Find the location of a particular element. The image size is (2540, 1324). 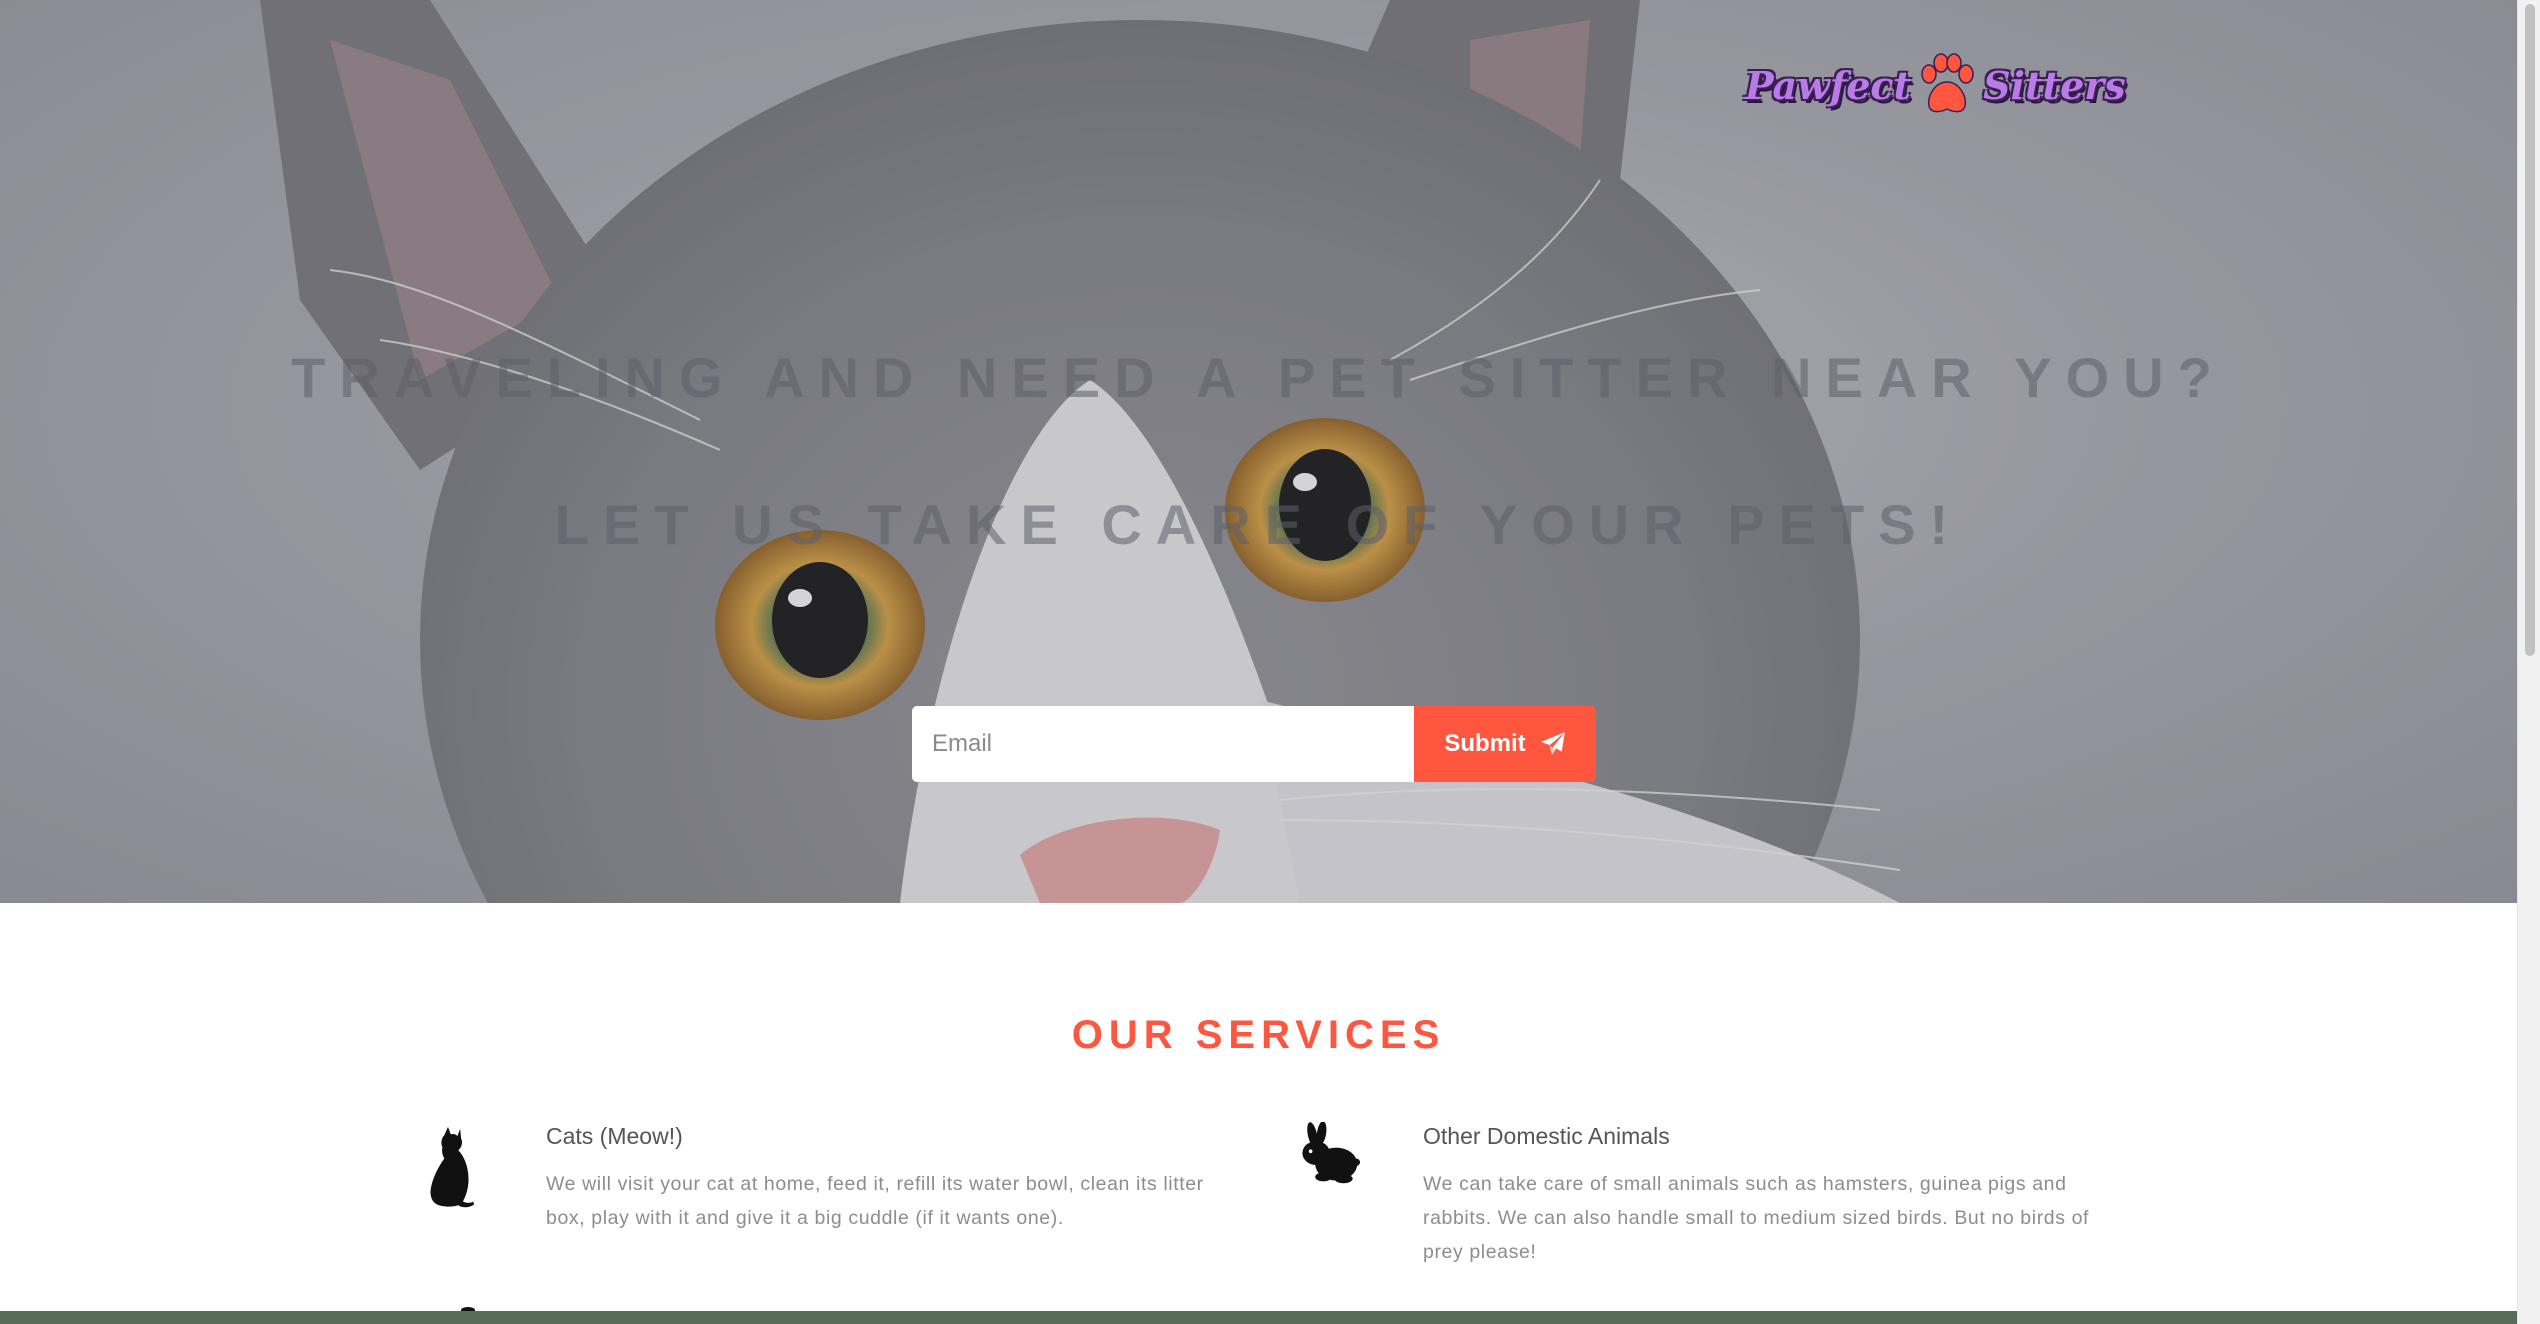

services-title: OUR SERVICES is located at coordinates (1258, 1035).